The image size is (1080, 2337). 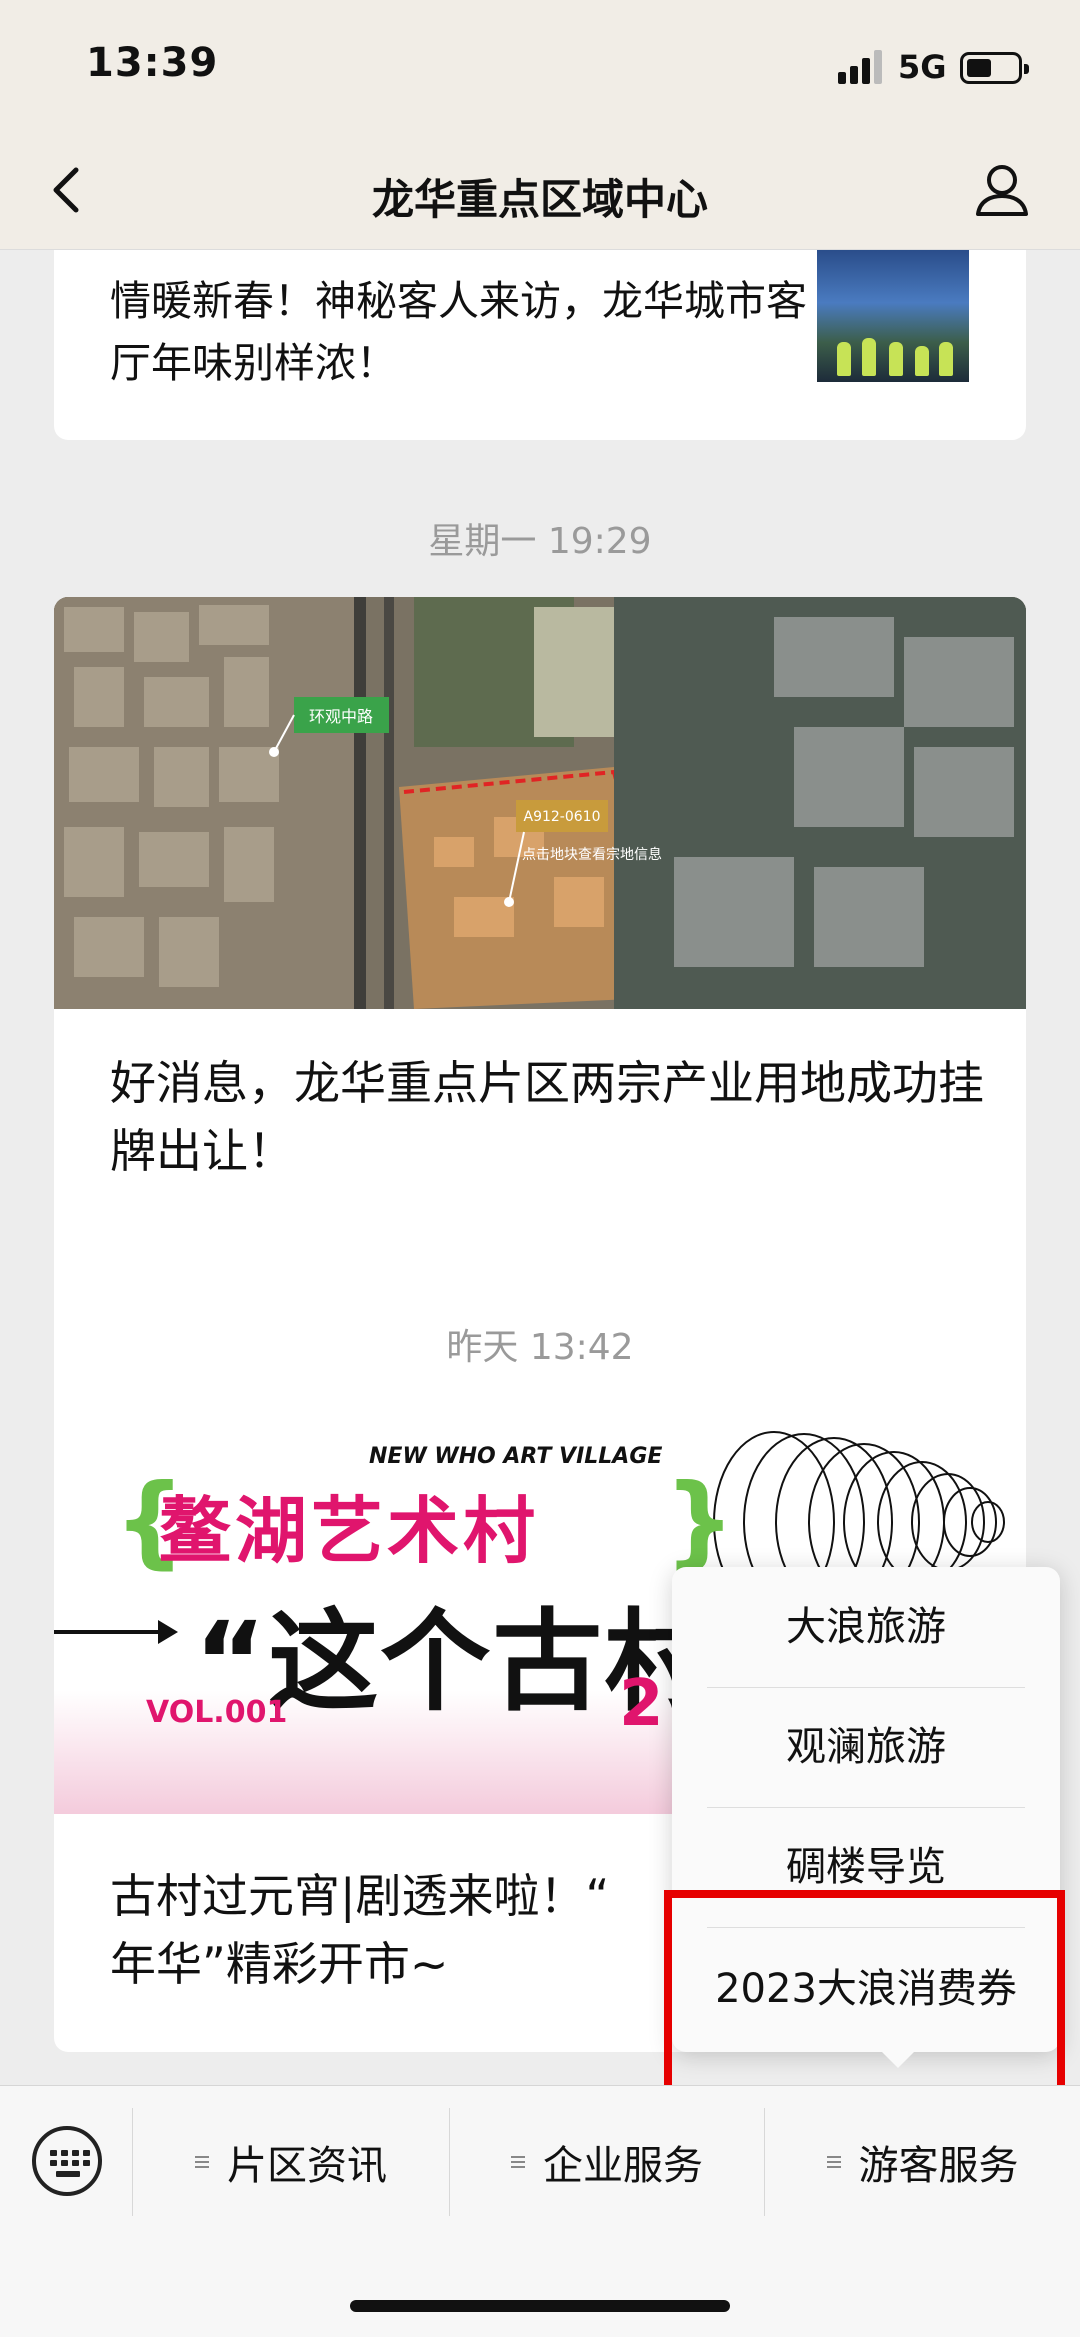 I want to click on banner-en-title: NEW WHO ART VILLAGE, so click(x=516, y=1456).